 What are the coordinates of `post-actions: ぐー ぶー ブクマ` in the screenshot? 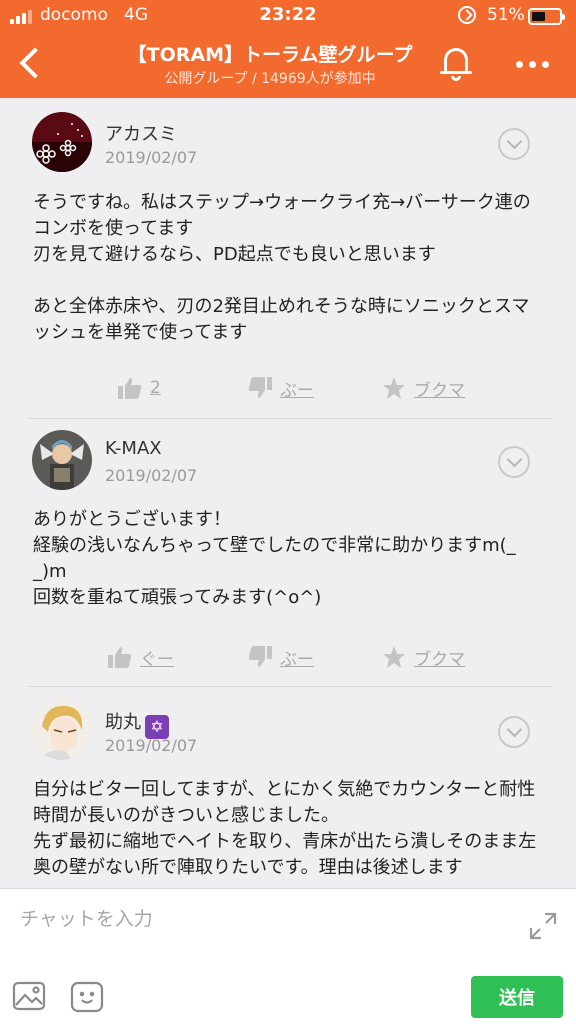 It's located at (288, 657).